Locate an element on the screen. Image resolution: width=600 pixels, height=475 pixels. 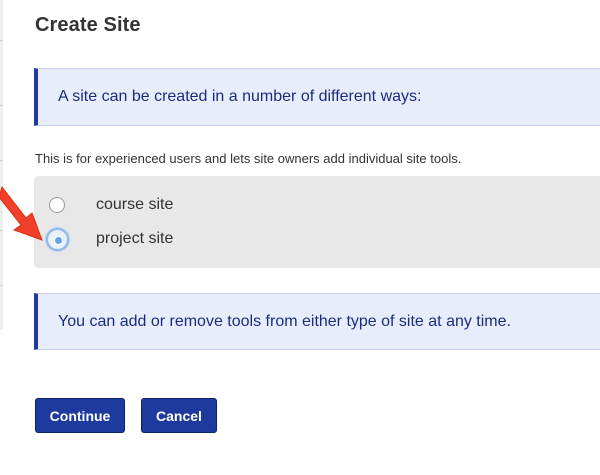
cancel-button: Cancel is located at coordinates (179, 415).